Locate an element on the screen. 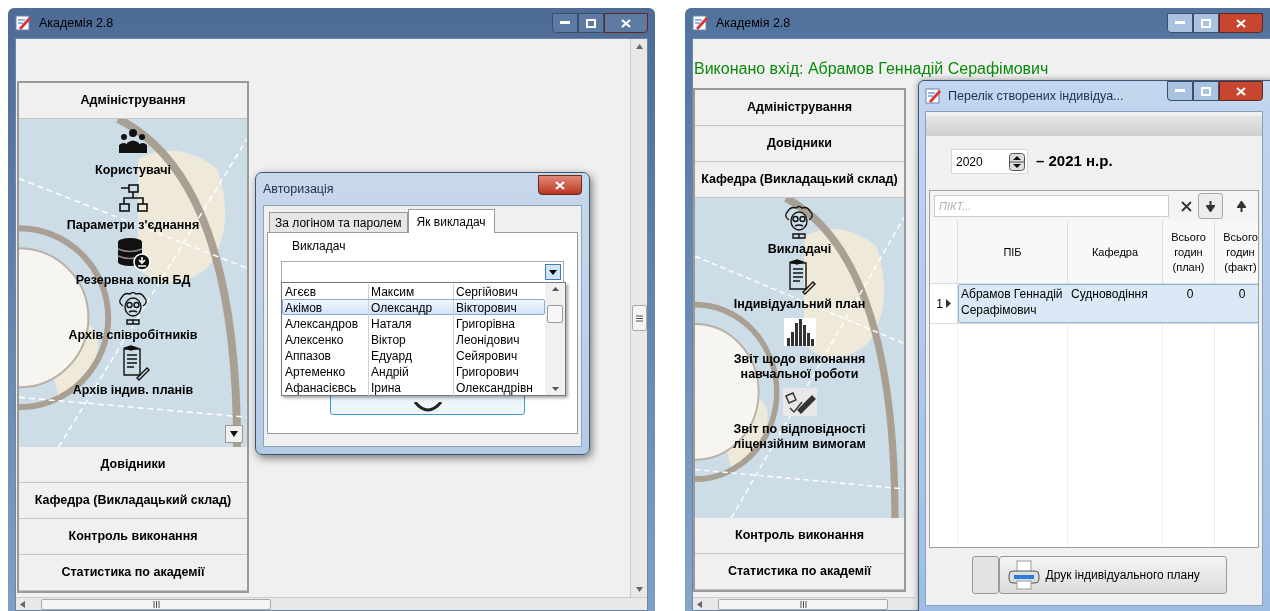 The height and width of the screenshot is (611, 1270). row-pointer-icon is located at coordinates (948, 303).